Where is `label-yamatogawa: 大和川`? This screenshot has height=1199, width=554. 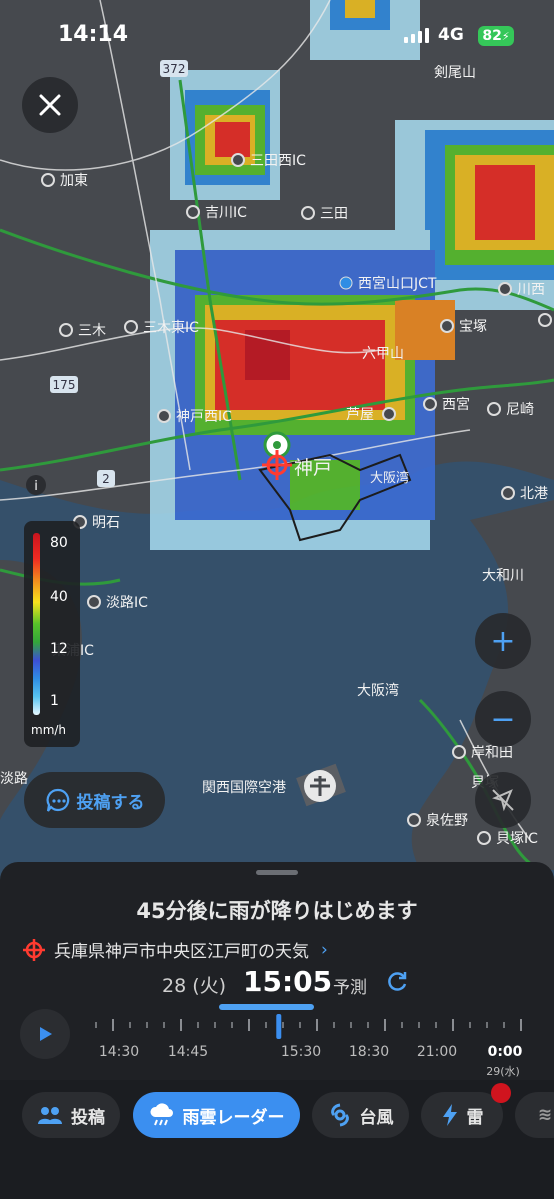 label-yamatogawa: 大和川 is located at coordinates (503, 576).